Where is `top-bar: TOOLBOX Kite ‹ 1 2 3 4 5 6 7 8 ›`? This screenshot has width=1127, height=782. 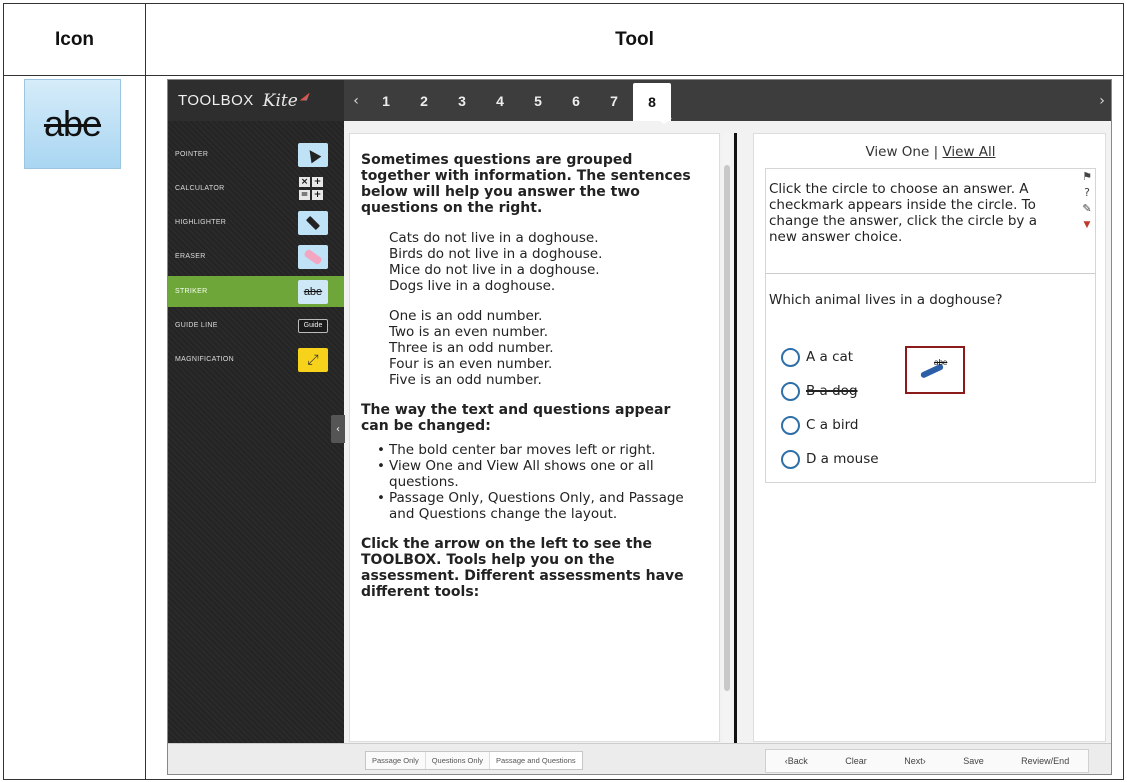 top-bar: TOOLBOX Kite ‹ 1 2 3 4 5 6 7 8 › is located at coordinates (639, 102).